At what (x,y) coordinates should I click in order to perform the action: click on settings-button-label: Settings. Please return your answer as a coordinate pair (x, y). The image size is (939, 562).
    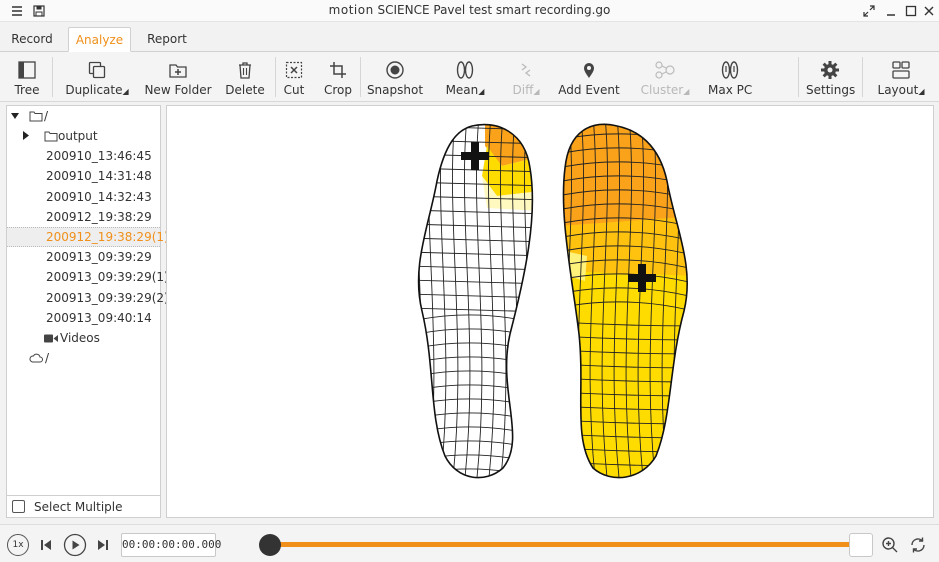
    Looking at the image, I should click on (831, 90).